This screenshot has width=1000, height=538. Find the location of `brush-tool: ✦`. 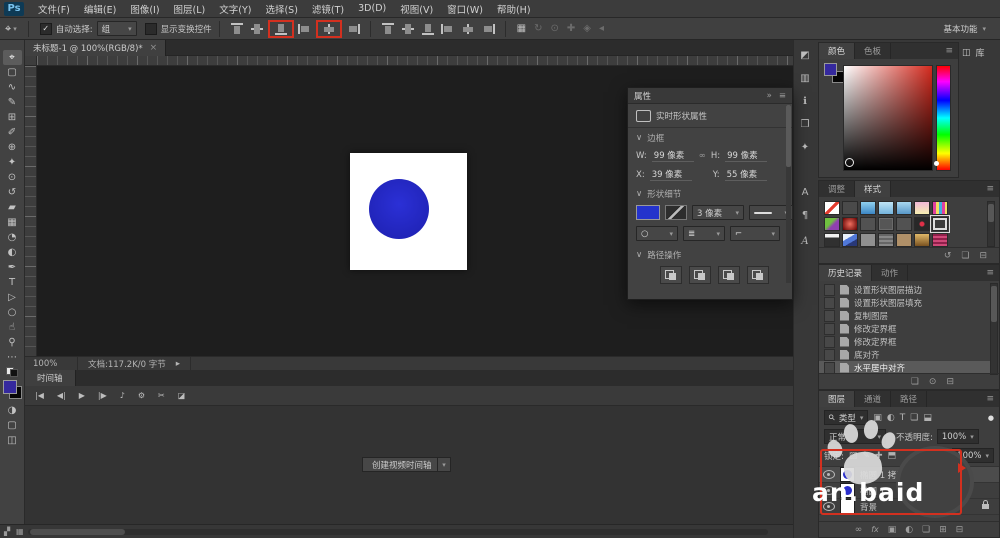

brush-tool: ✦ is located at coordinates (12, 162).